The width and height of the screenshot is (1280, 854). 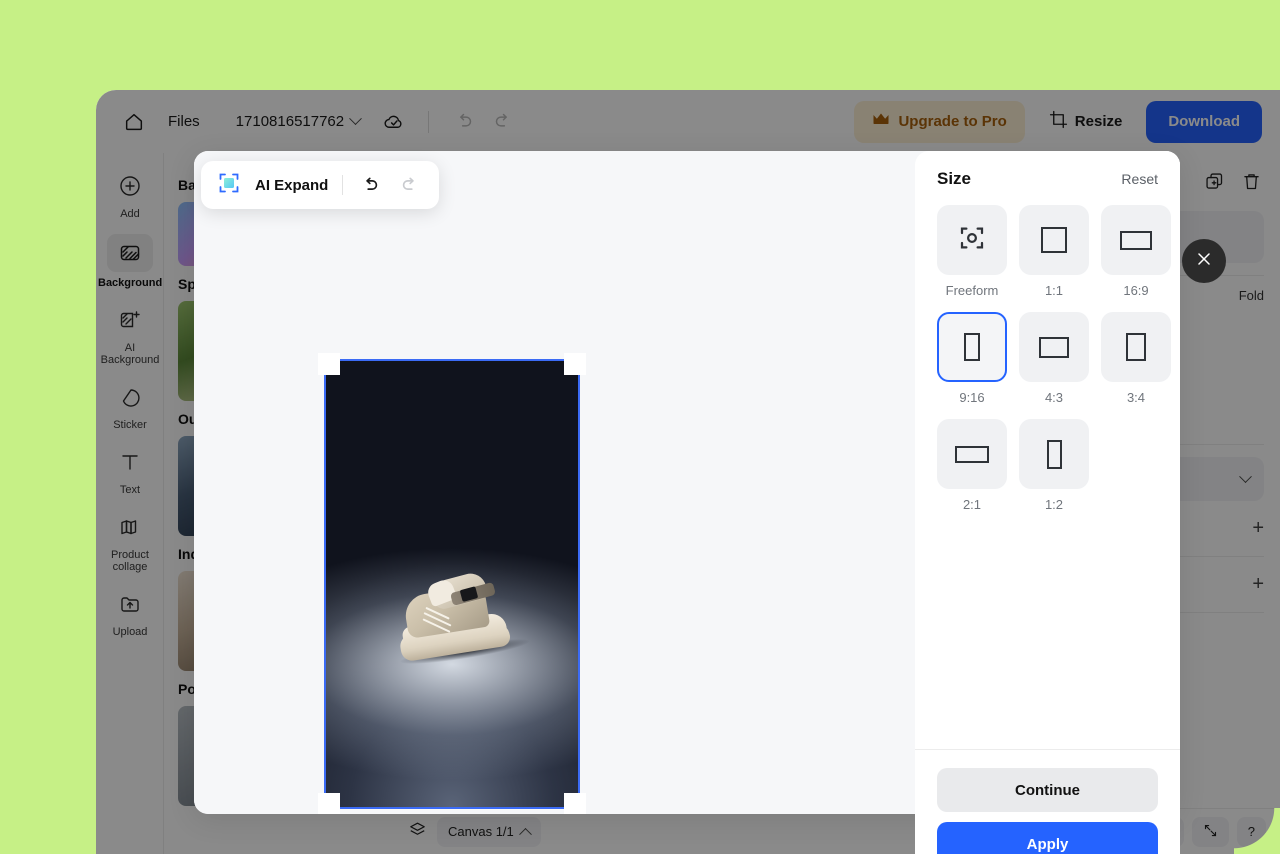 I want to click on upload-icon, so click(x=130, y=604).